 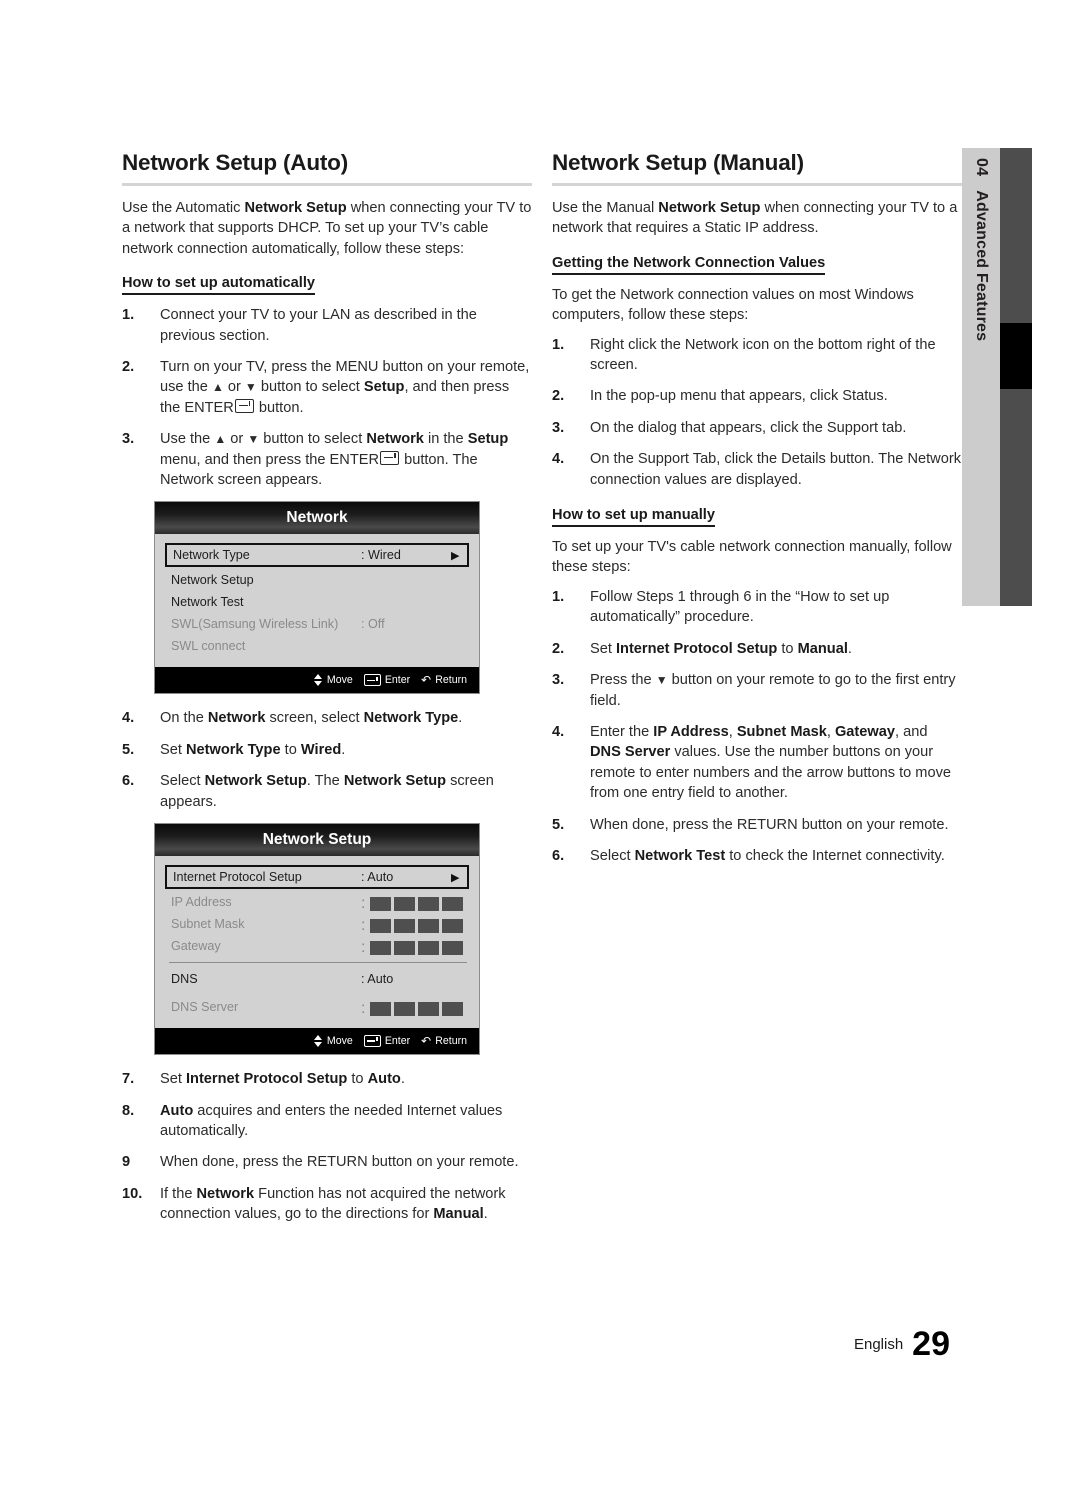 I want to click on osd-row-label: Network Type, so click(x=211, y=555).